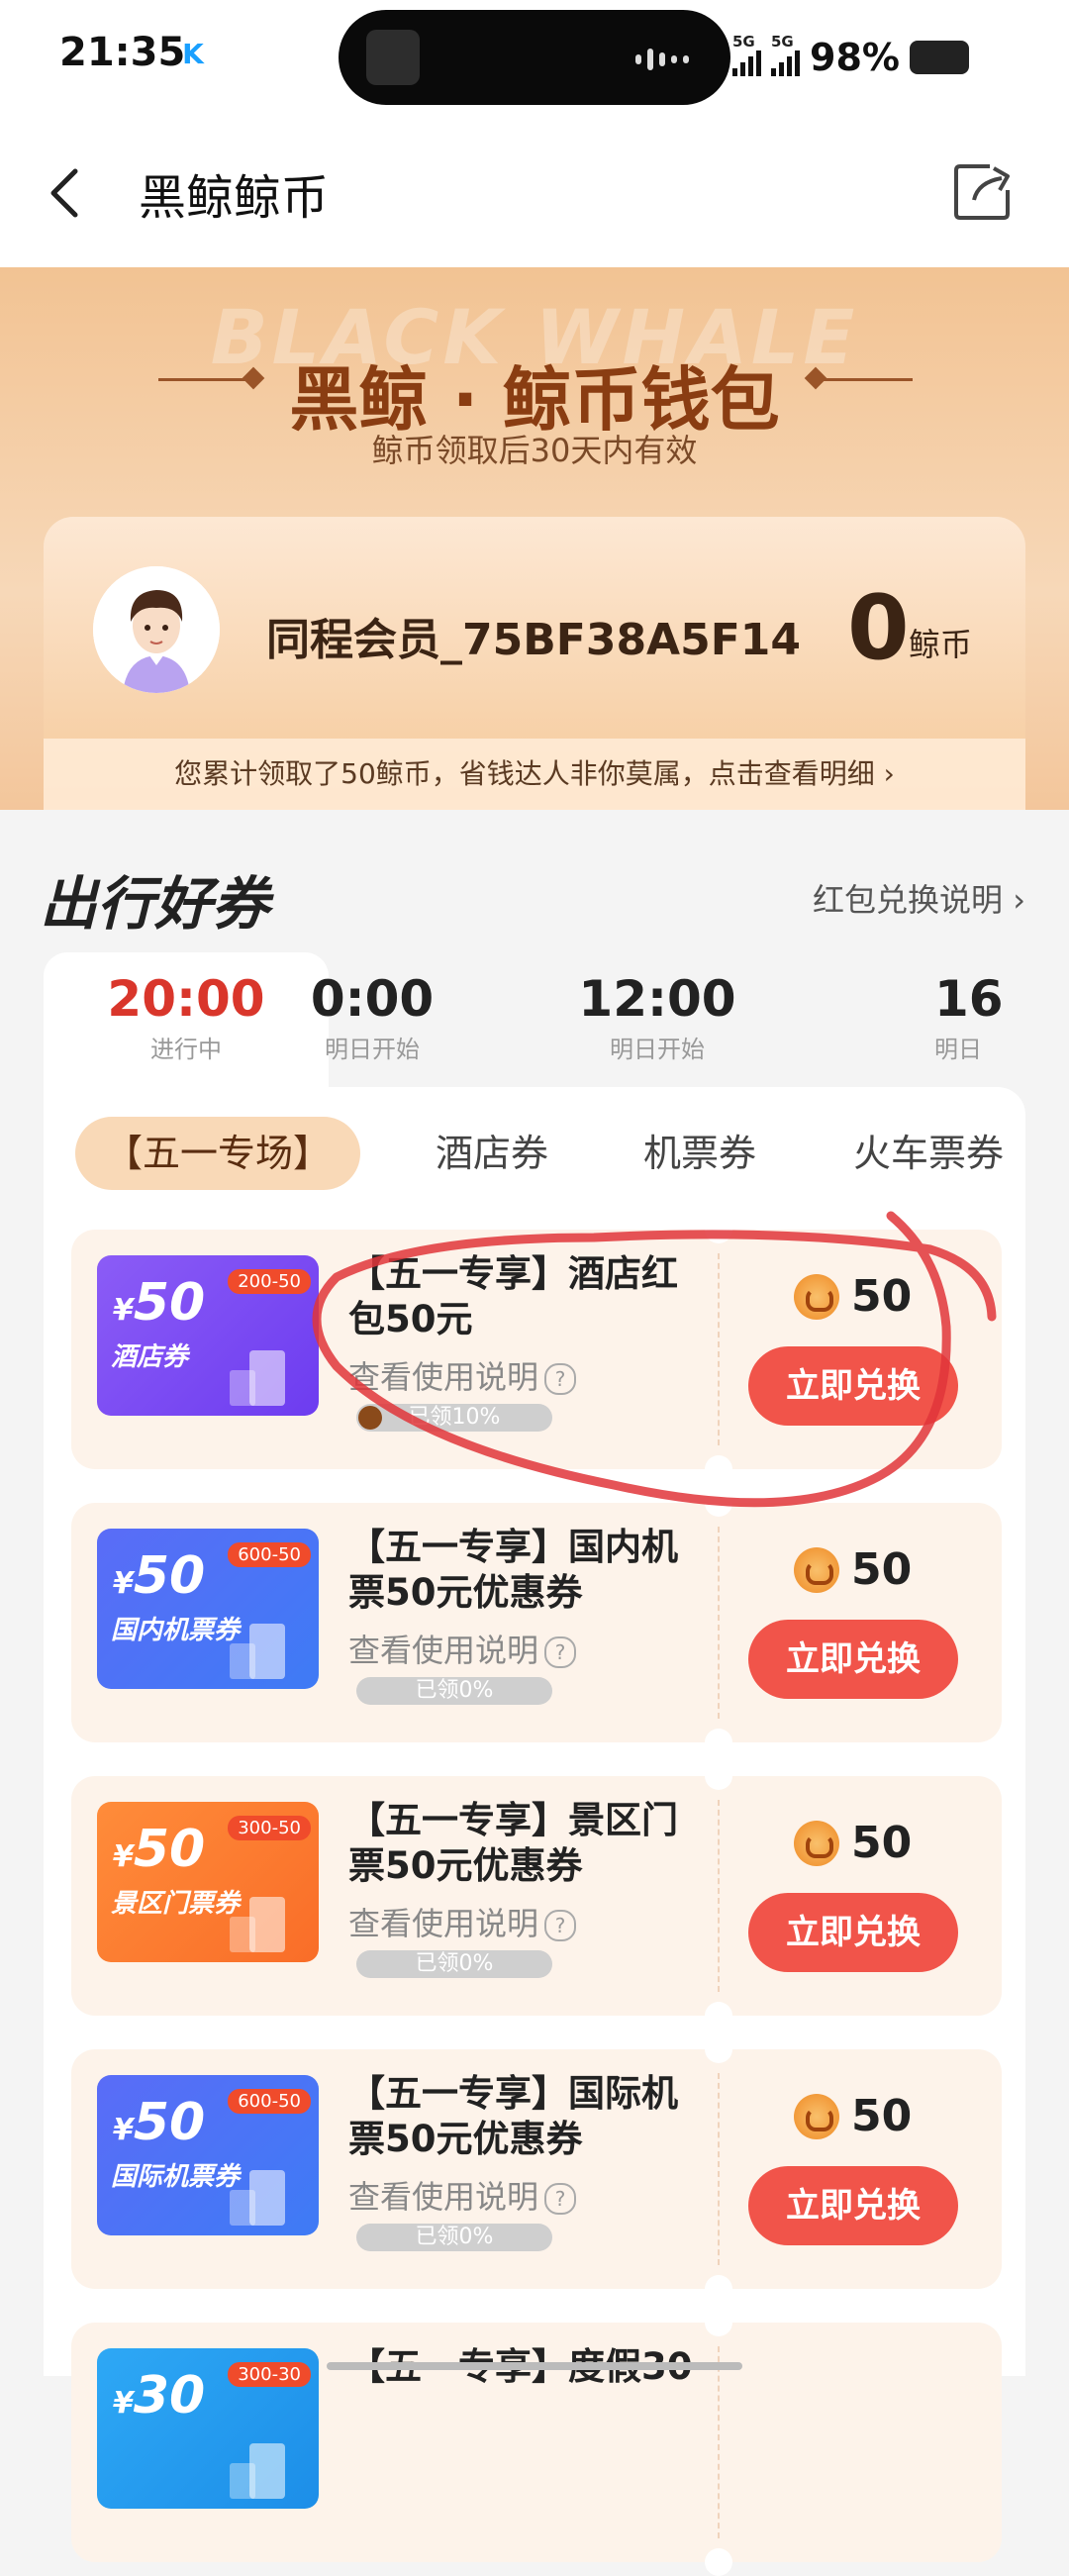  Describe the element at coordinates (269, 1828) in the screenshot. I see `coupon-threshold-badge: 300-50` at that location.